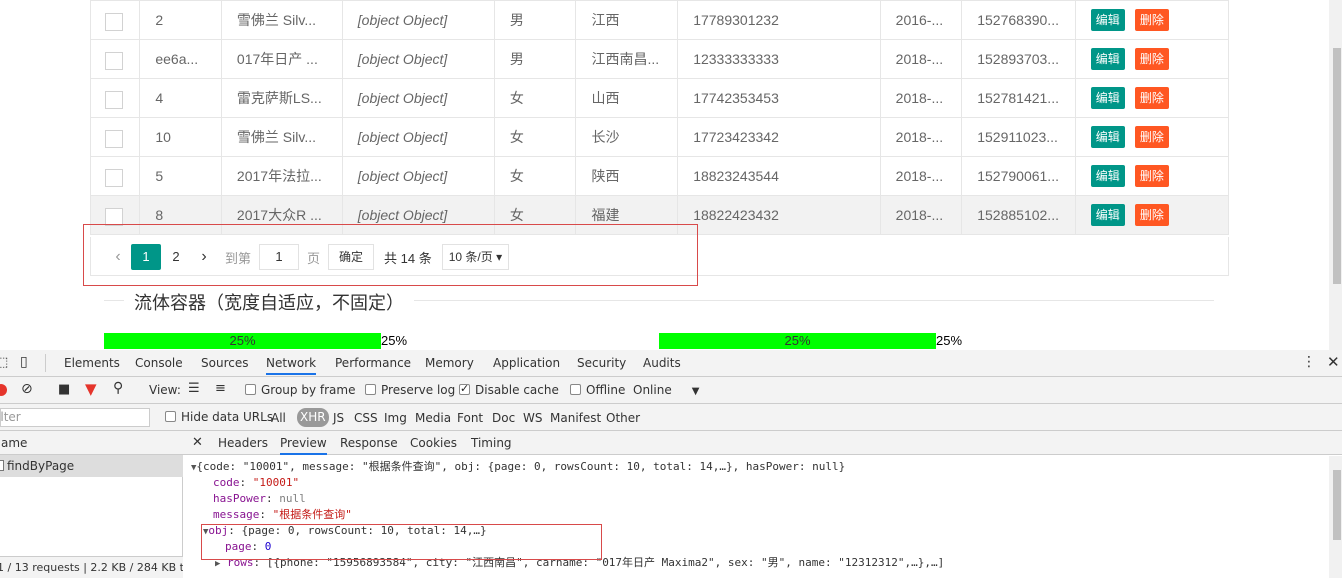 The image size is (1342, 578). Describe the element at coordinates (491, 443) in the screenshot. I see `tab-timing: Timing` at that location.